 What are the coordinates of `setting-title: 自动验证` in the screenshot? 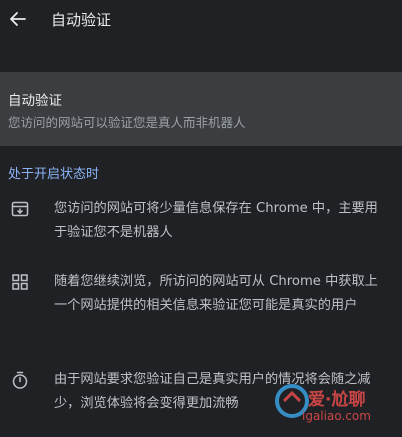 It's located at (35, 101).